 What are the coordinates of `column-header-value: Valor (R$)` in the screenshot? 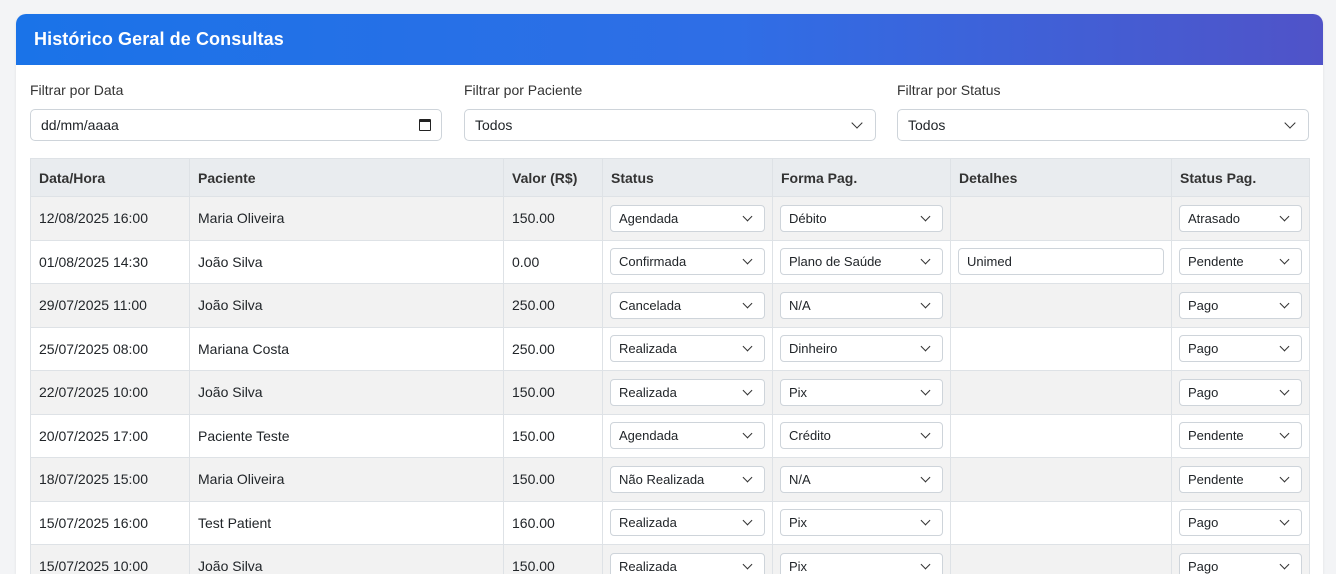 It's located at (553, 178).